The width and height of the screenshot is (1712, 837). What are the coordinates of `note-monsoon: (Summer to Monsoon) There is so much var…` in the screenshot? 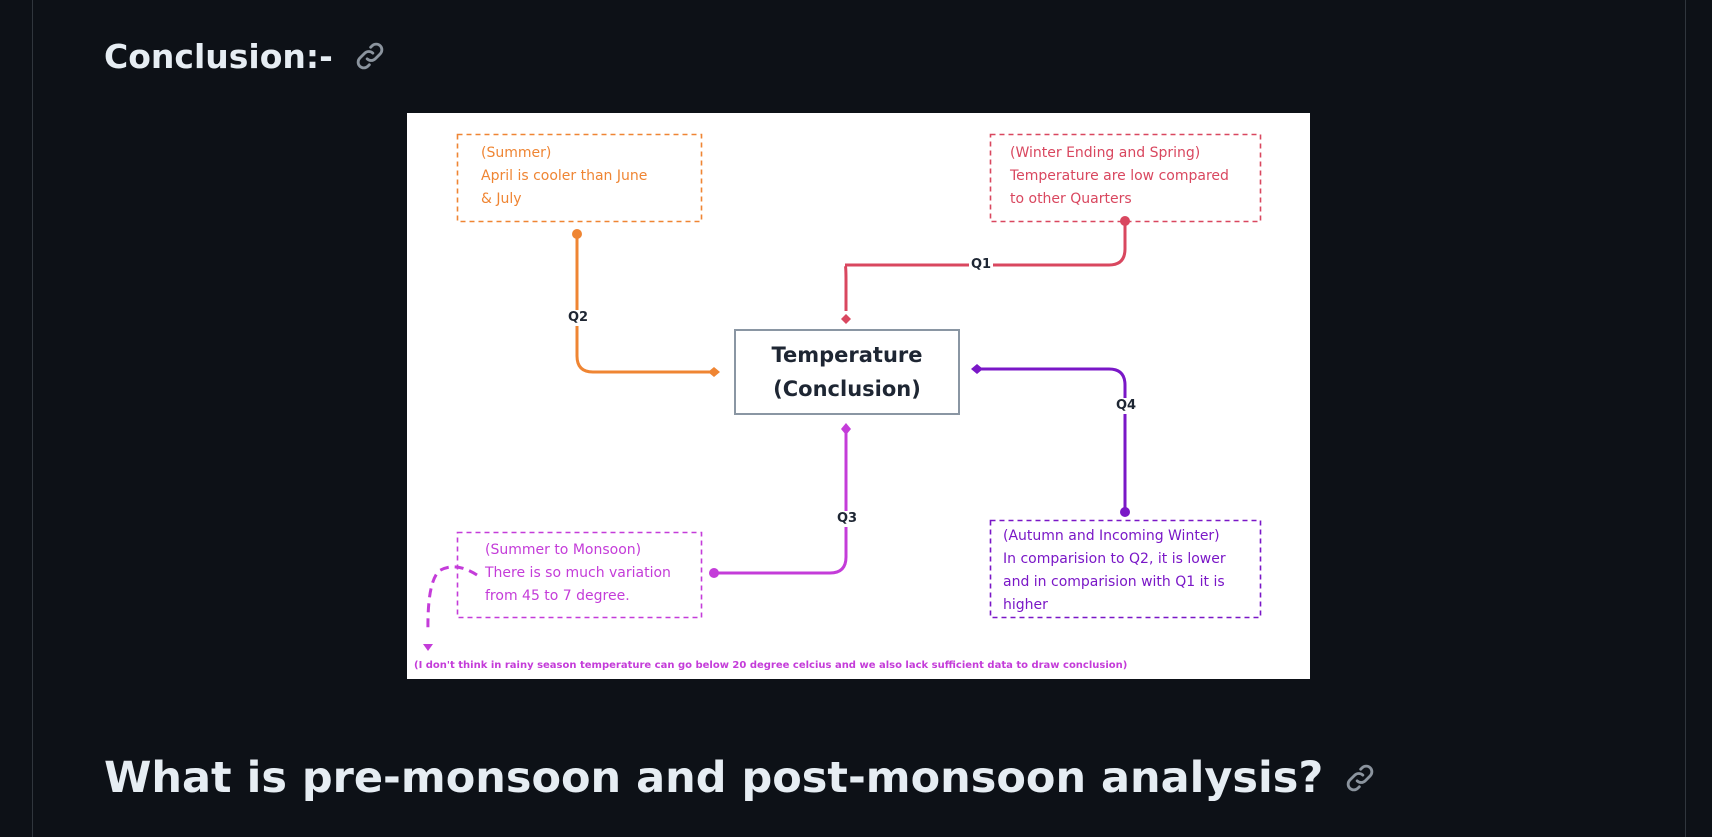 It's located at (578, 573).